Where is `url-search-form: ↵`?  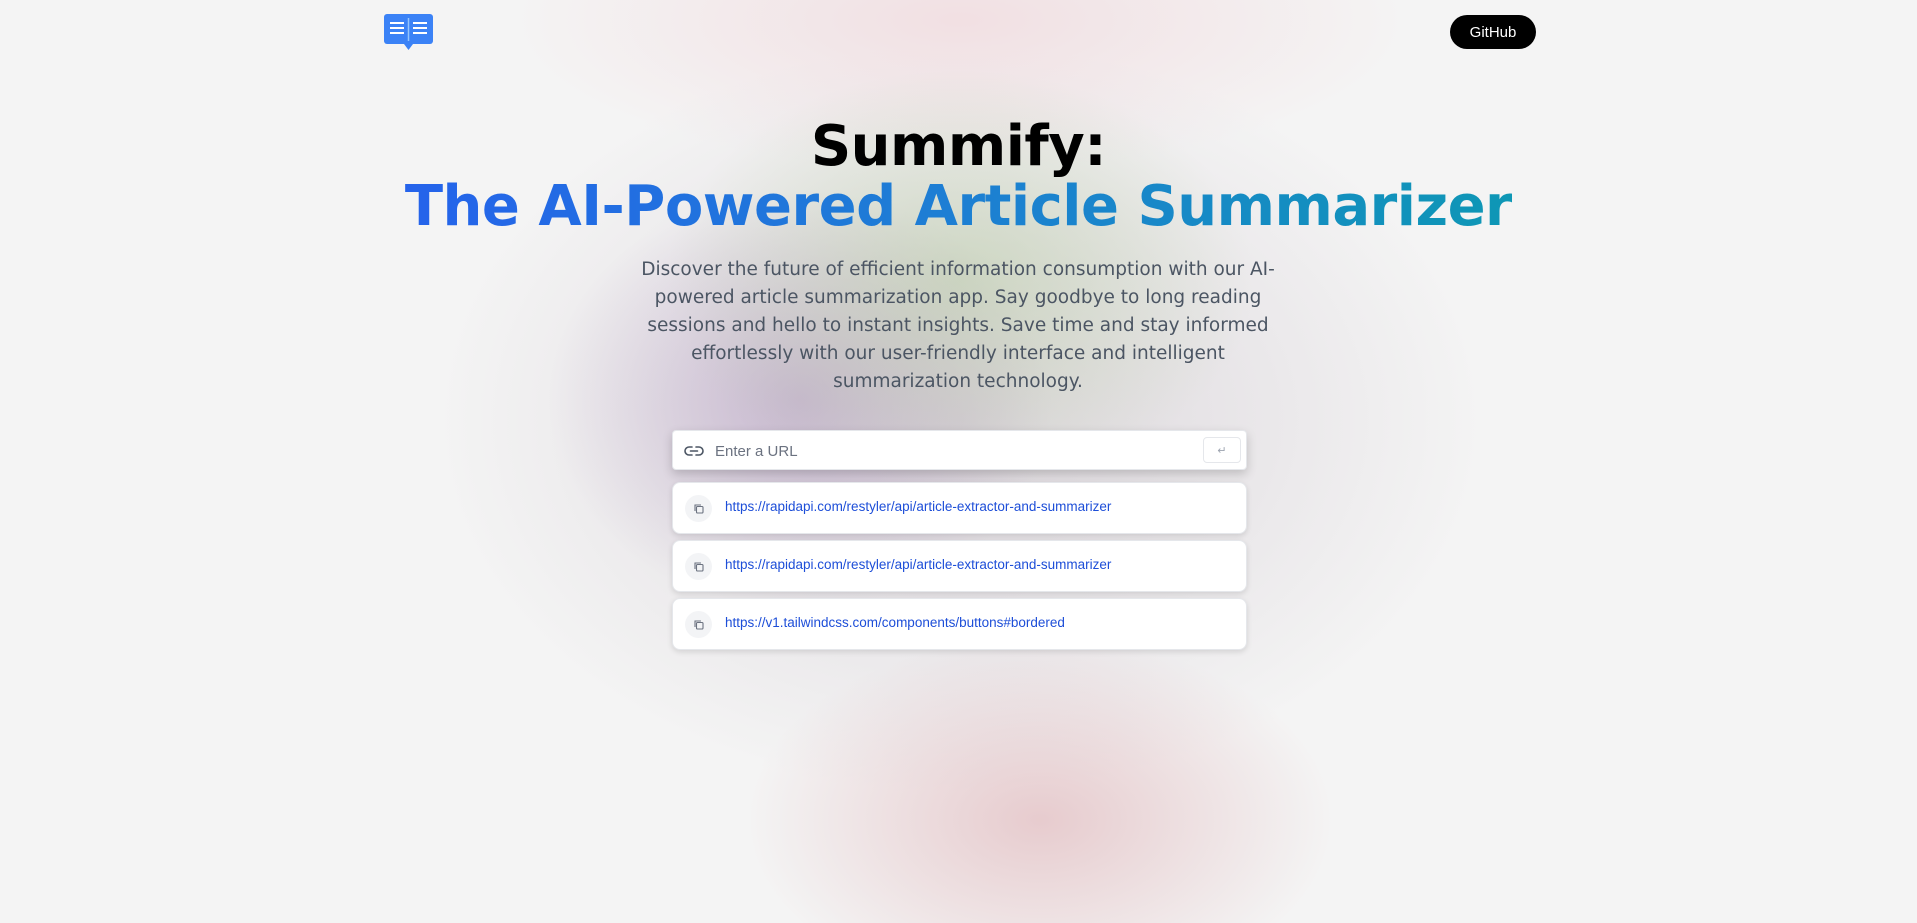 url-search-form: ↵ is located at coordinates (959, 450).